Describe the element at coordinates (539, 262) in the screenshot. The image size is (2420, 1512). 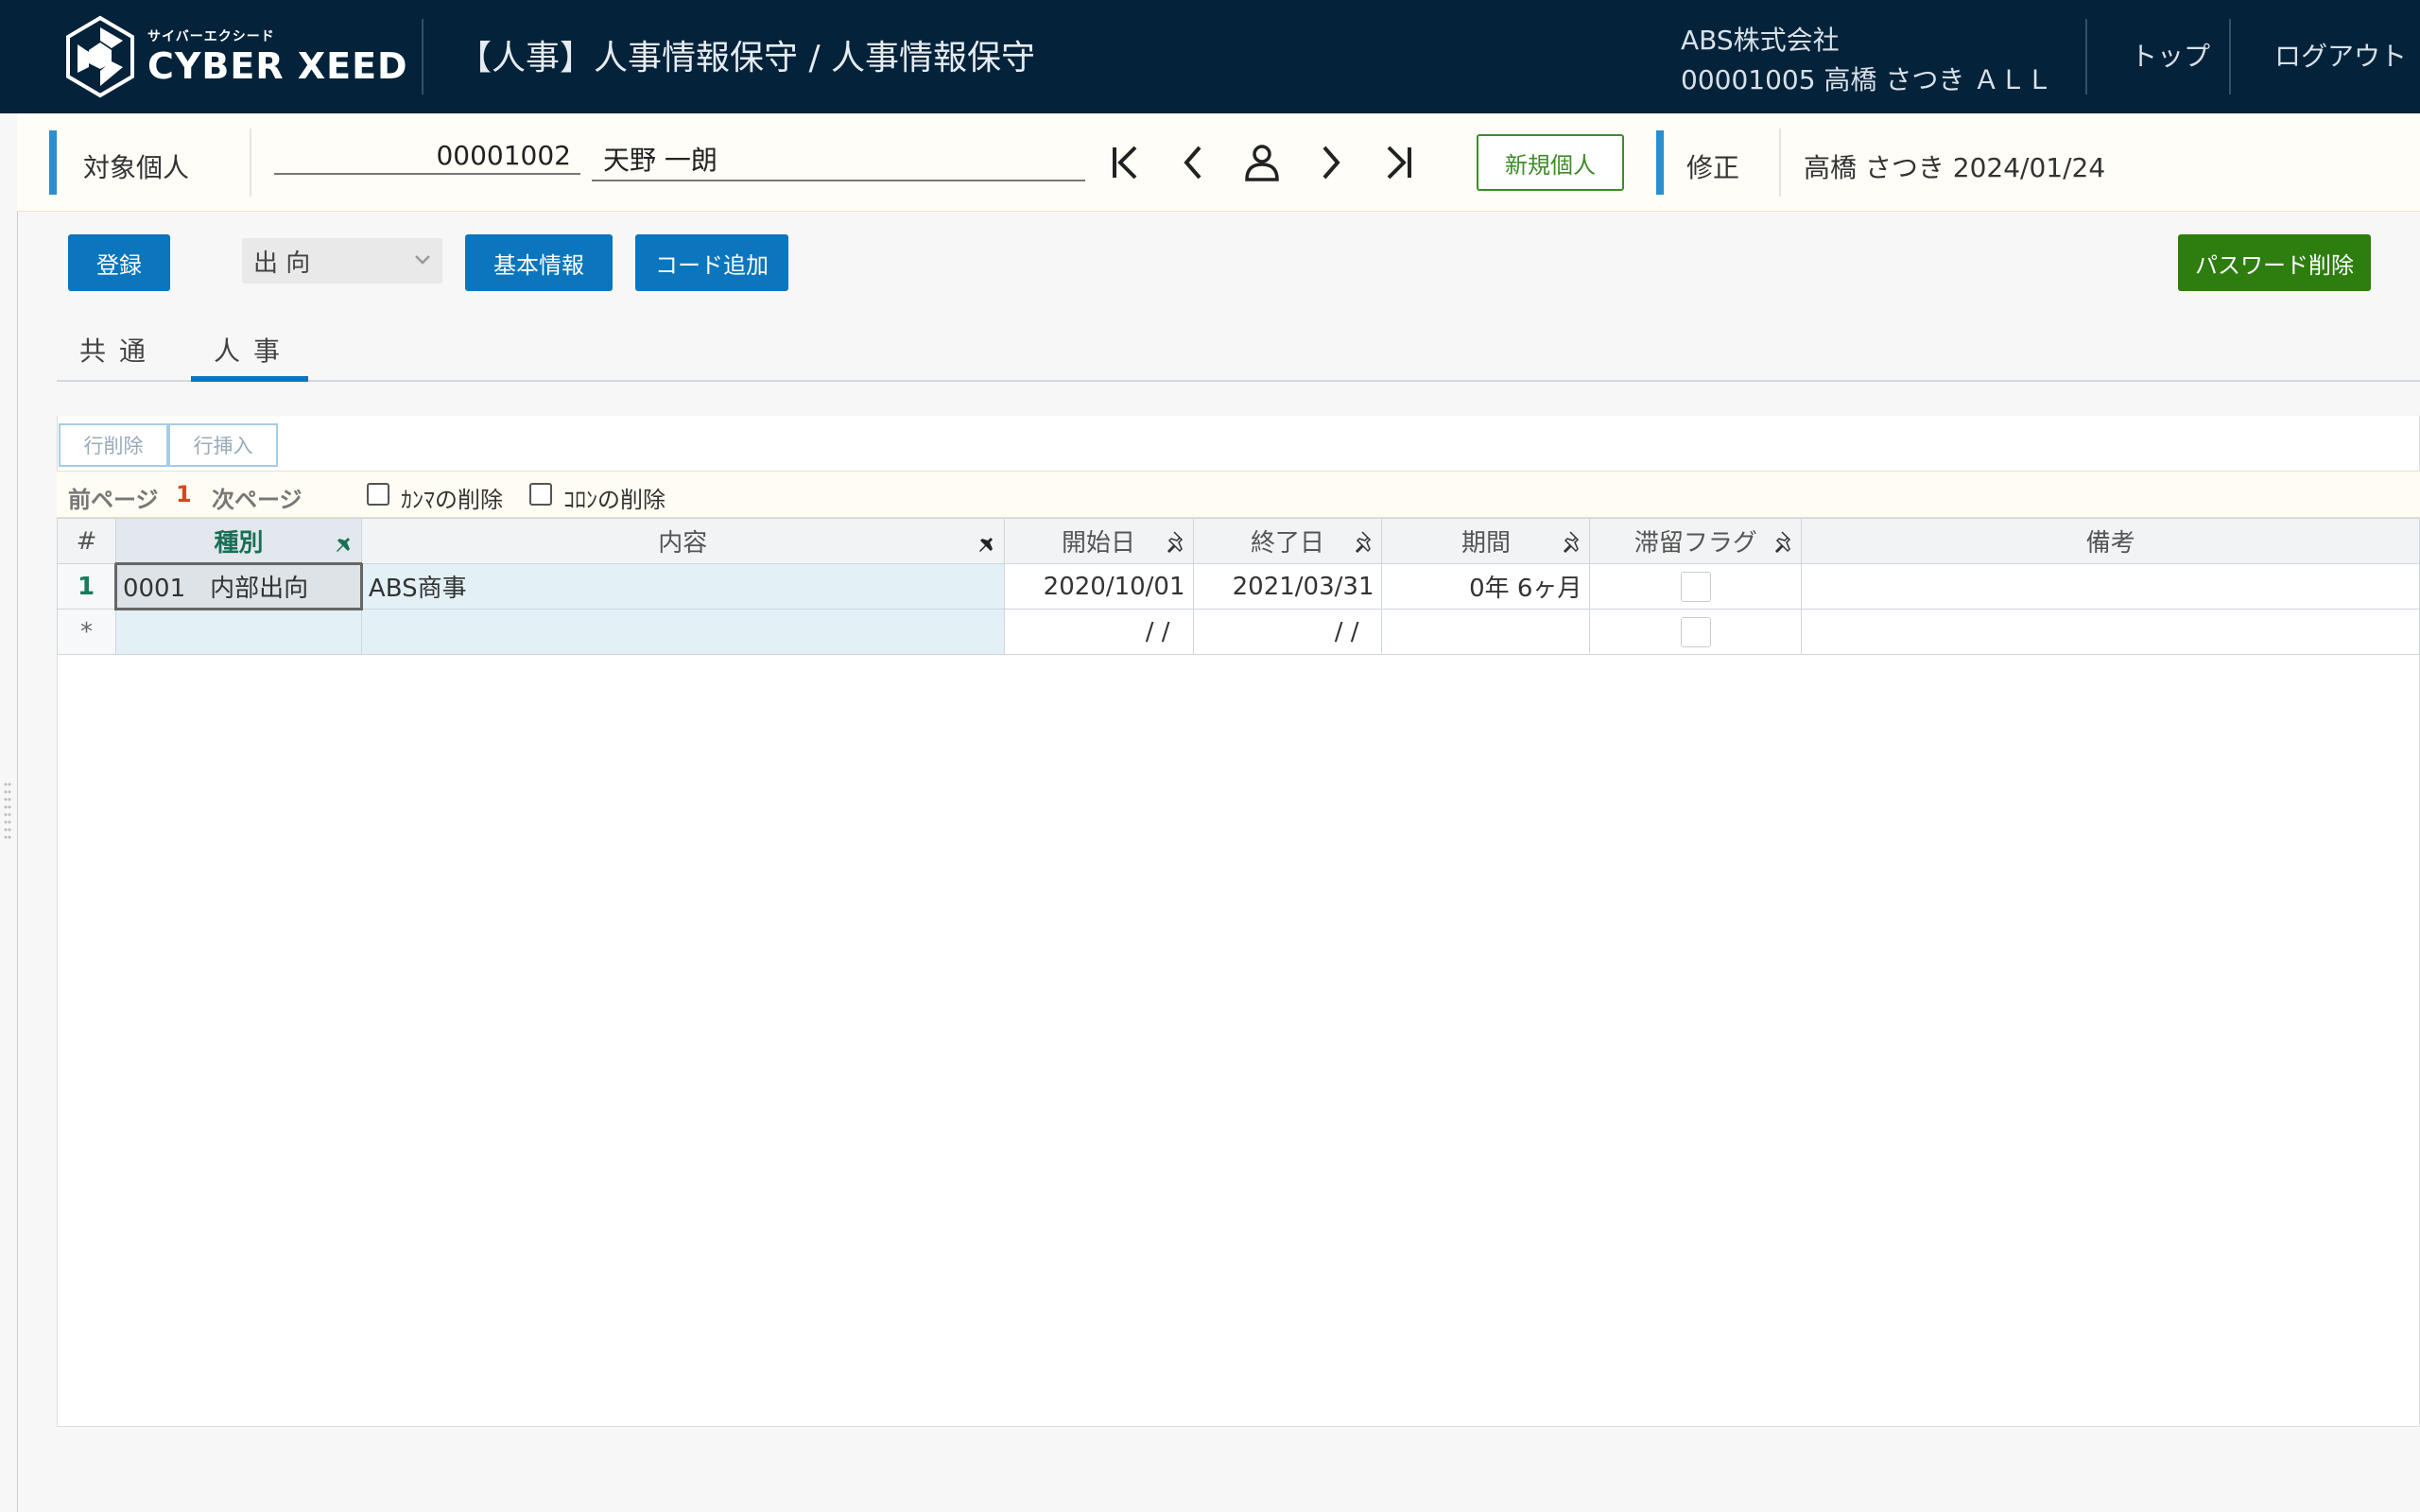
I see `basic-info-button: 基本情報` at that location.